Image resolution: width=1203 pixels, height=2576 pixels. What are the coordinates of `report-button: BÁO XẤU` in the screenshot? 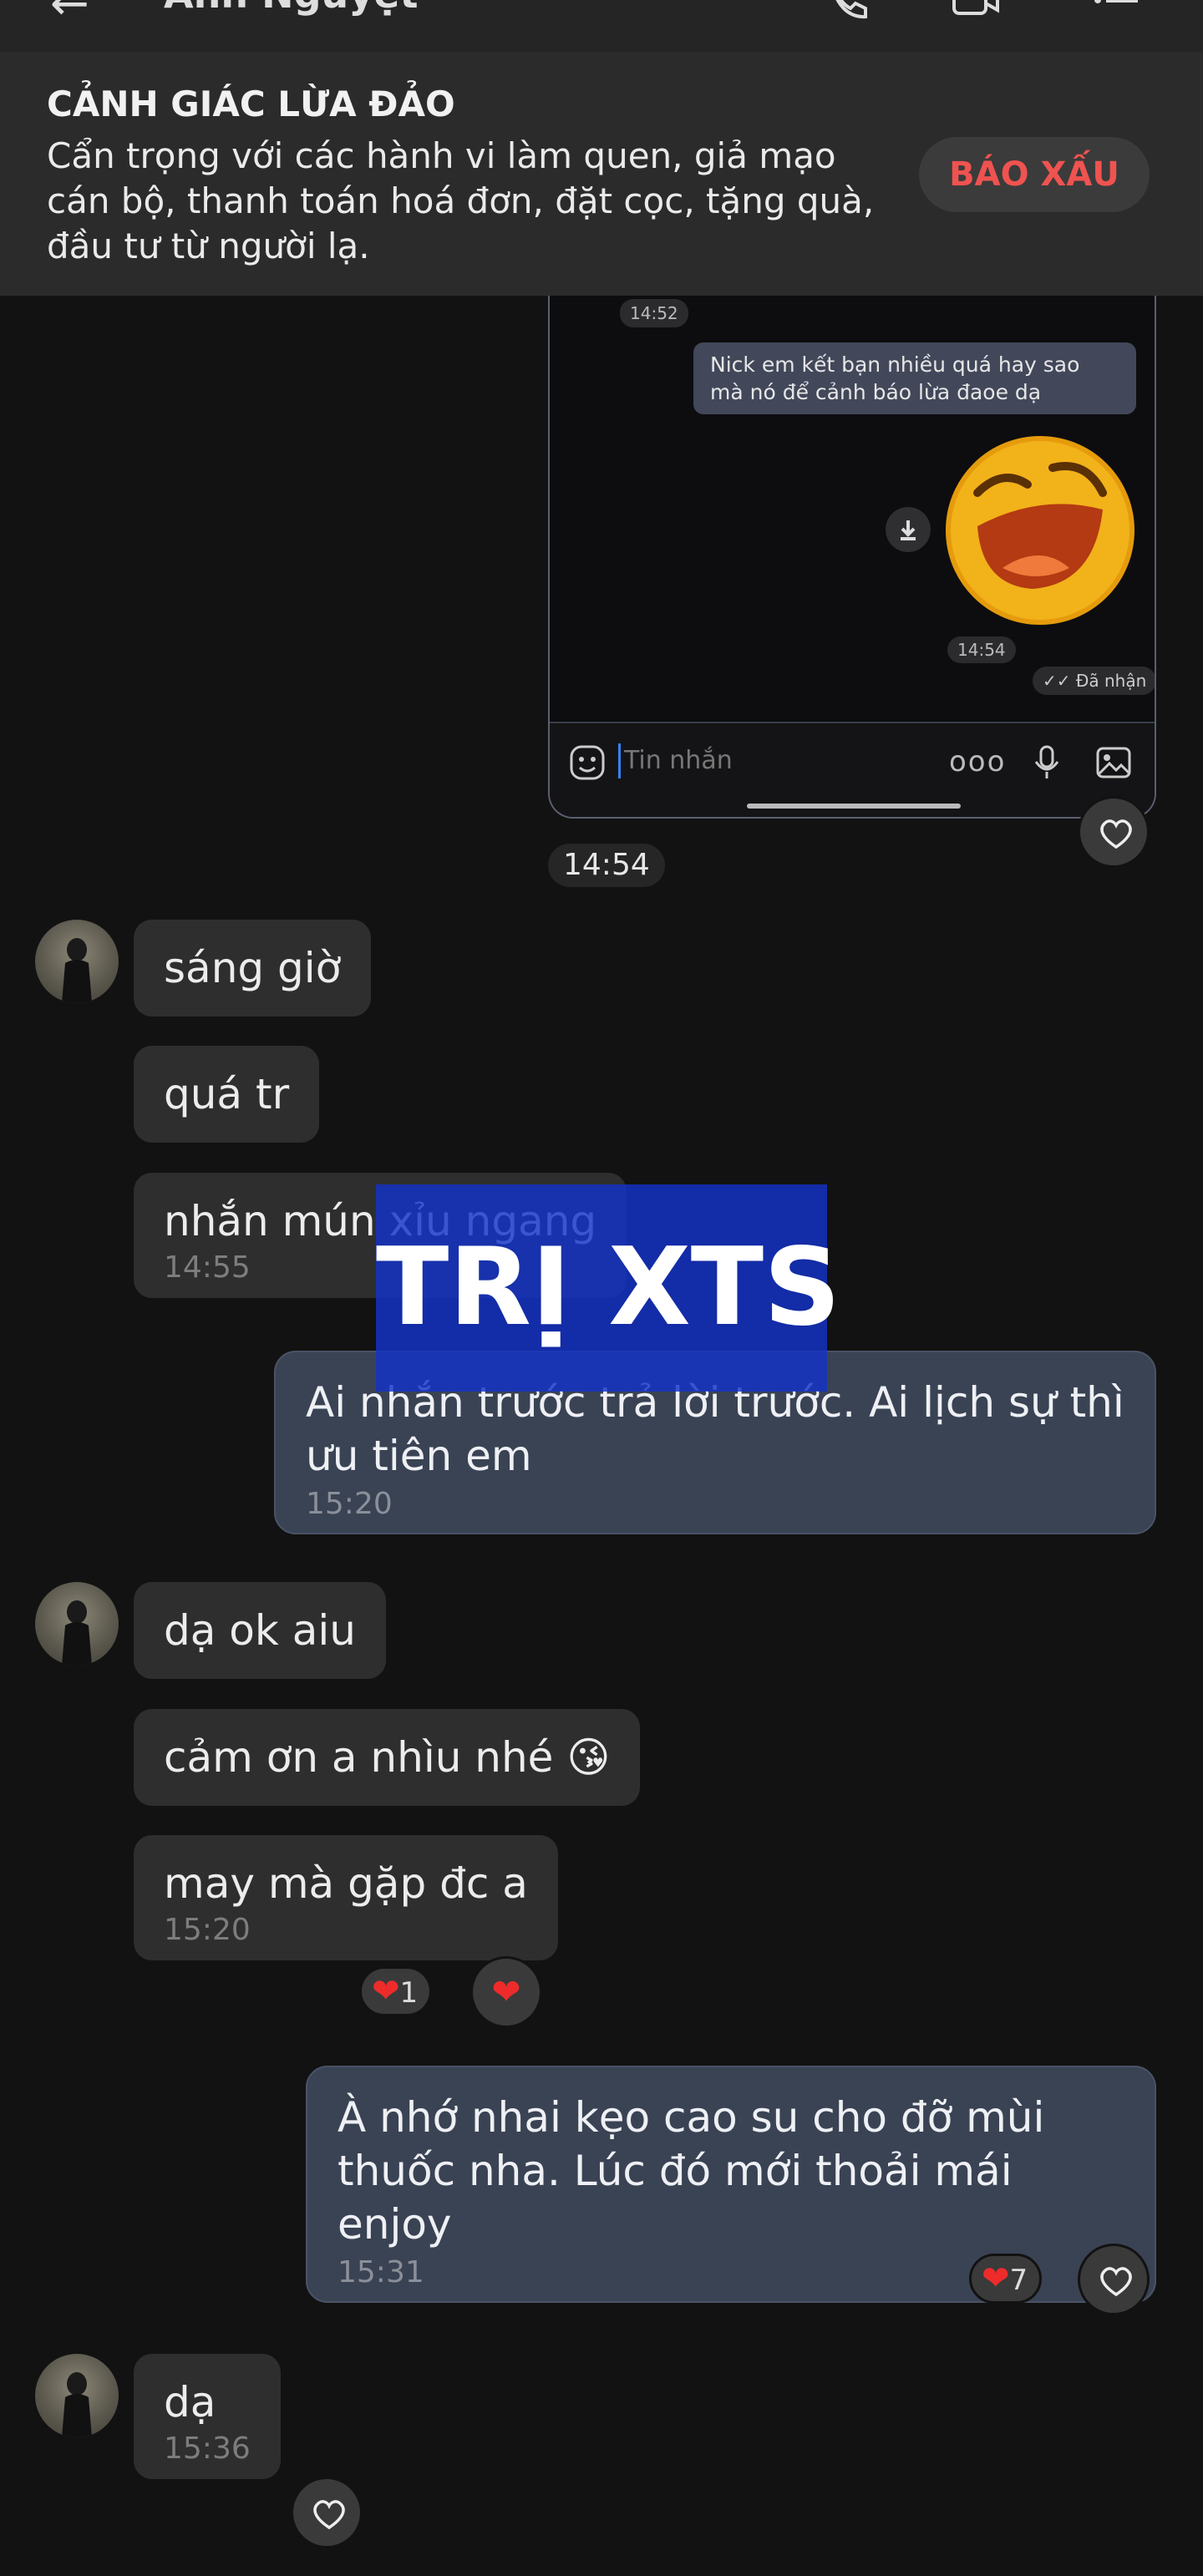 It's located at (1034, 174).